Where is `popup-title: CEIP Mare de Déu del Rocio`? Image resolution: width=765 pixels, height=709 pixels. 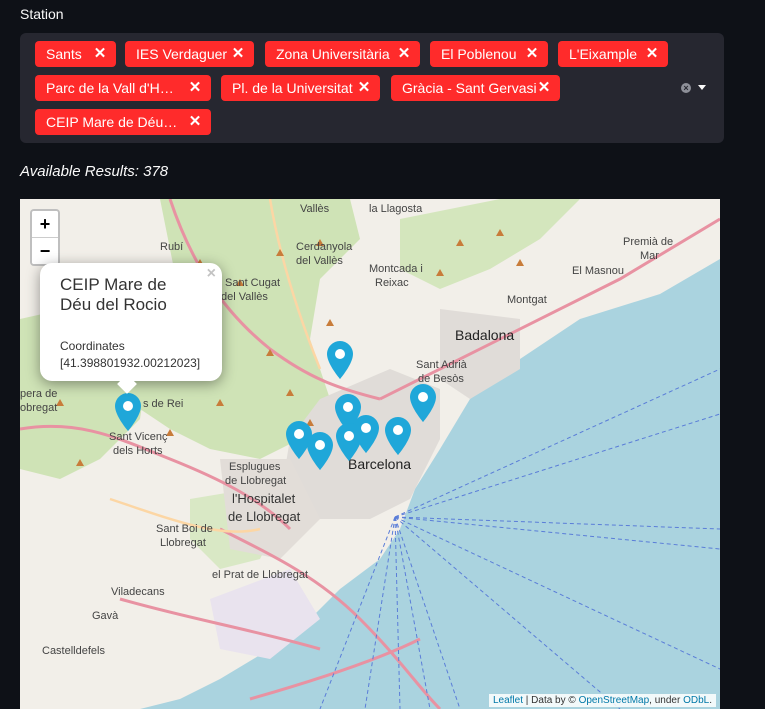 popup-title: CEIP Mare de Déu del Rocio is located at coordinates (113, 294).